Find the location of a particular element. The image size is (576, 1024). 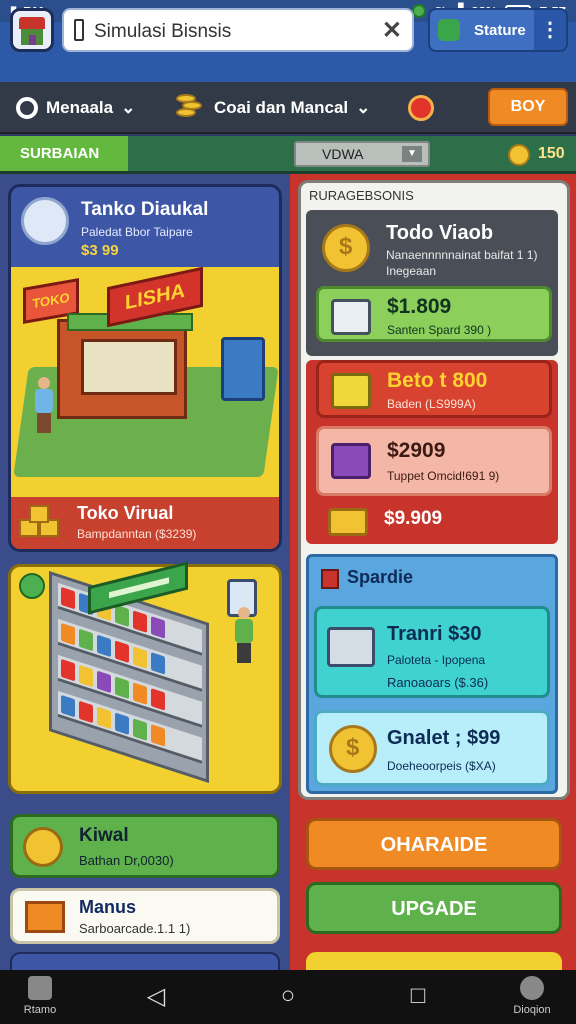

shop-item: $2909 Tuppet Omcid!691 9) is located at coordinates (434, 461).